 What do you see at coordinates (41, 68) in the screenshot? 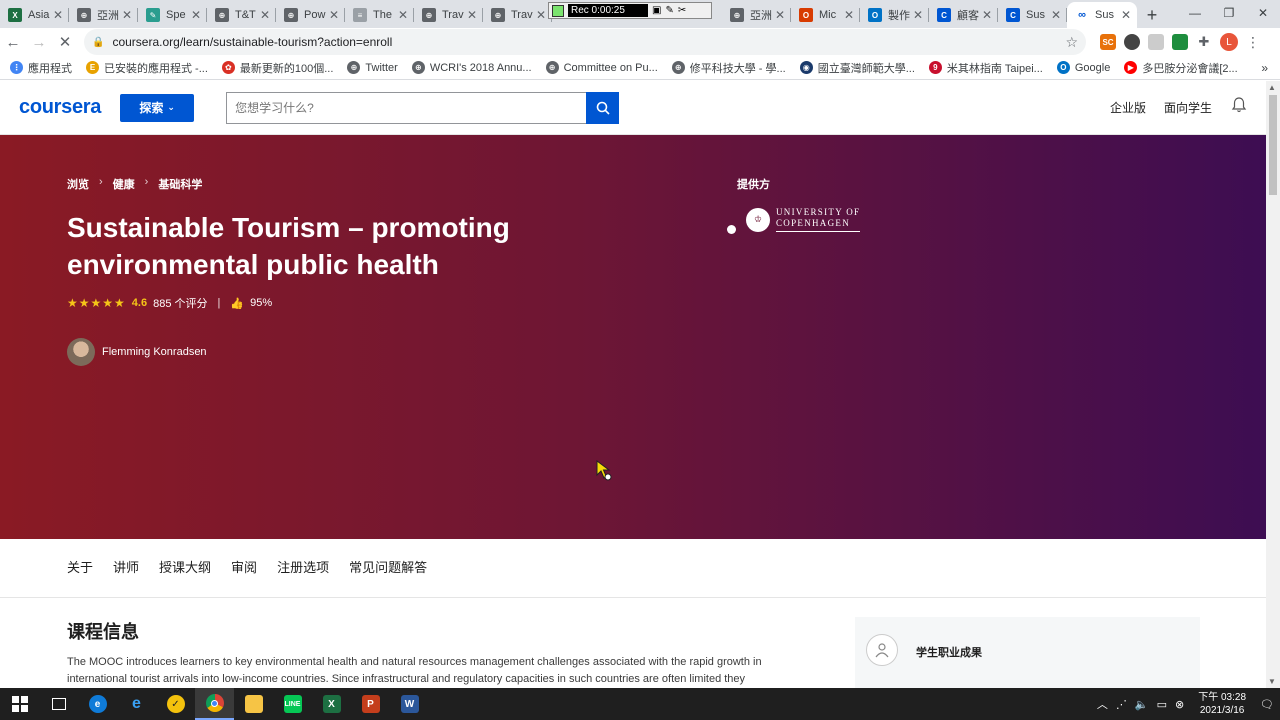
I see `bookmark-item: ⋮ 應用程式` at bounding box center [41, 68].